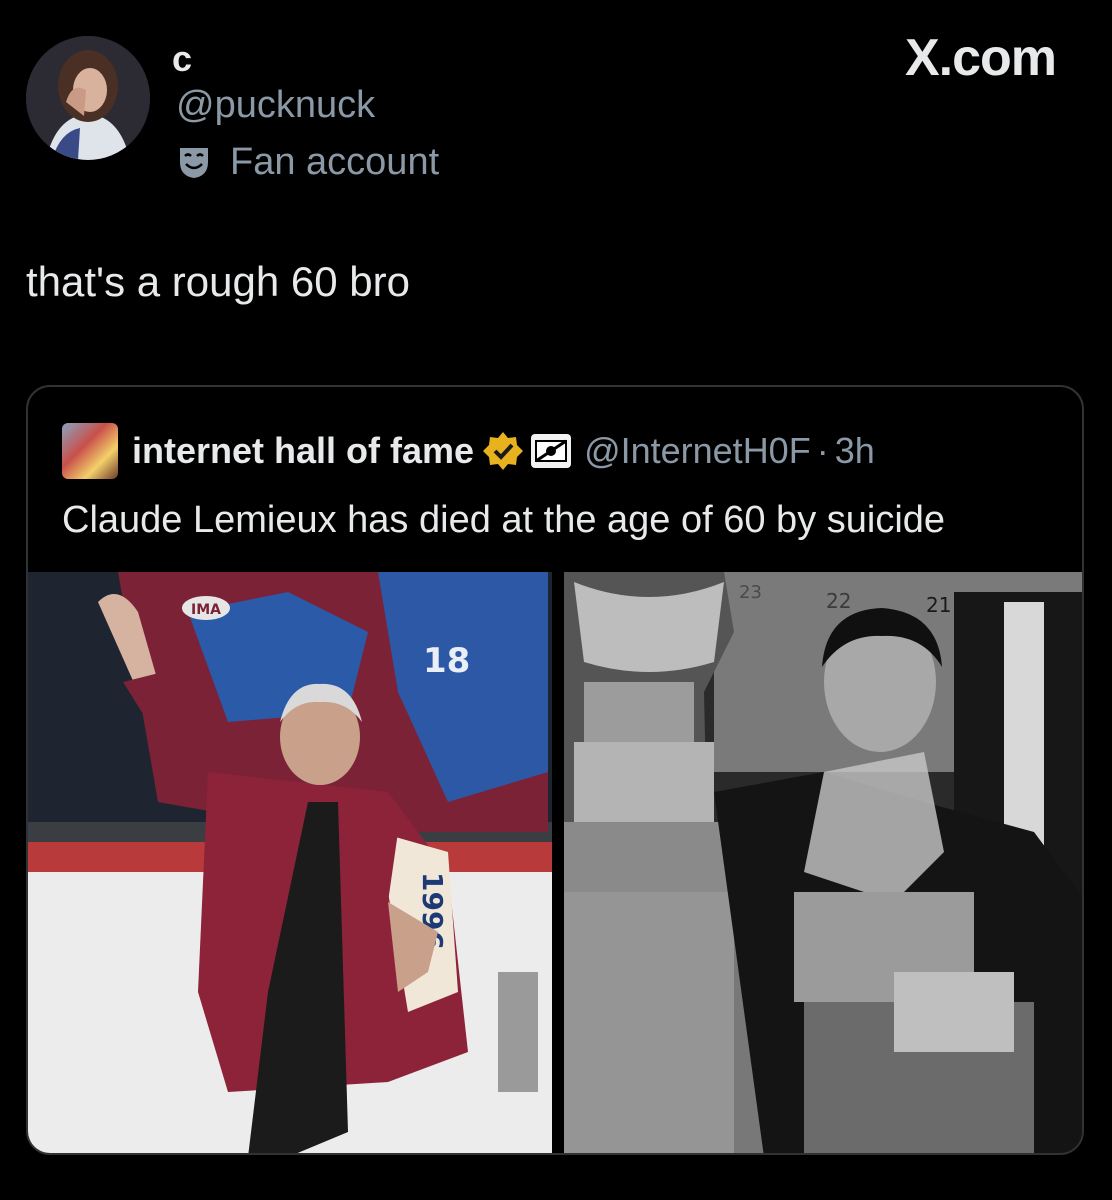 Image resolution: width=1112 pixels, height=1200 pixels. I want to click on stall-number: 22, so click(838, 601).